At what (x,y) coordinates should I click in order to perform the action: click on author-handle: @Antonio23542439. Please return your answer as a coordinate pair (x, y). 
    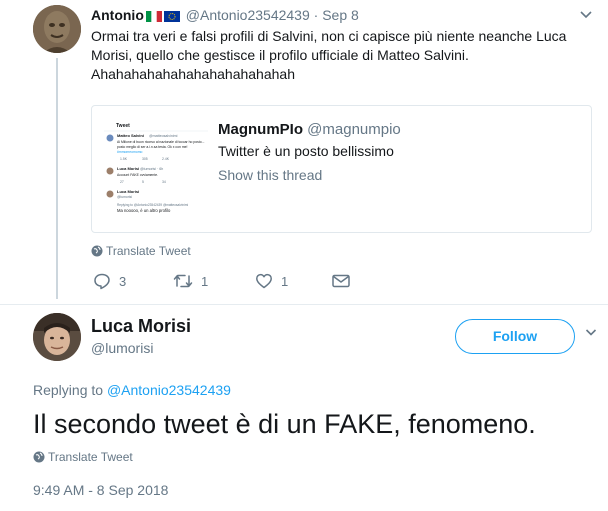
    Looking at the image, I should click on (248, 15).